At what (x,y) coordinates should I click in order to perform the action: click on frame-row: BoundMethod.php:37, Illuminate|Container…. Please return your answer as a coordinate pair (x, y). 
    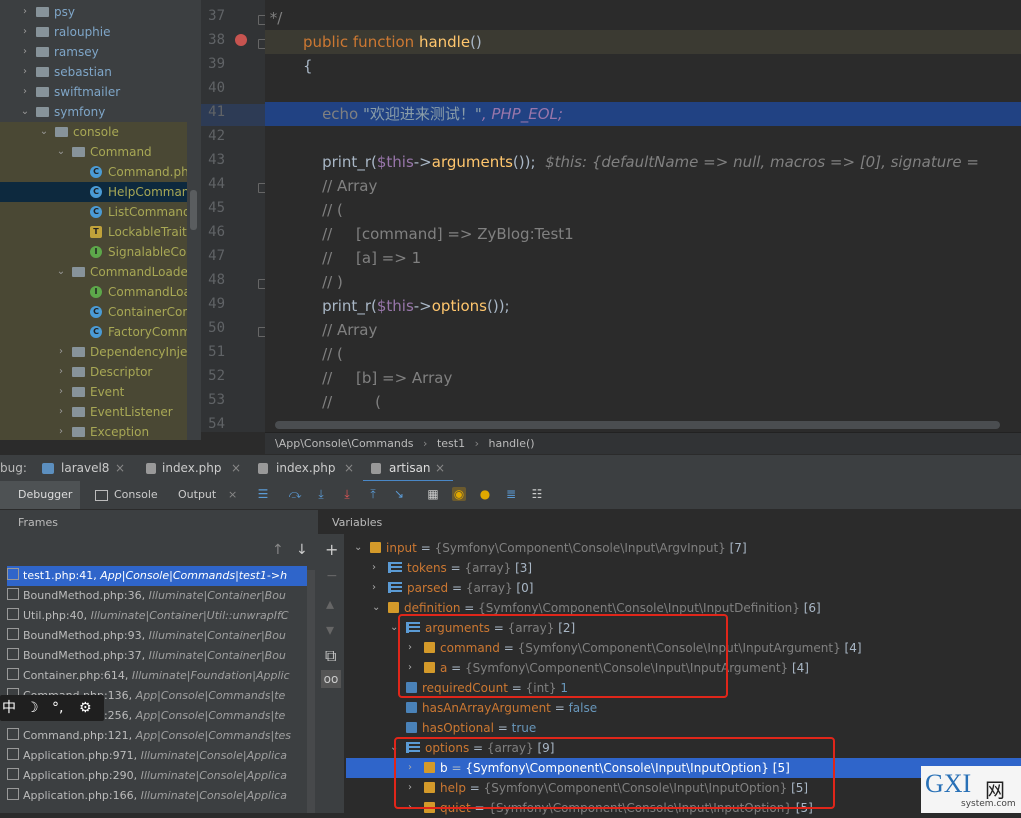
    Looking at the image, I should click on (157, 656).